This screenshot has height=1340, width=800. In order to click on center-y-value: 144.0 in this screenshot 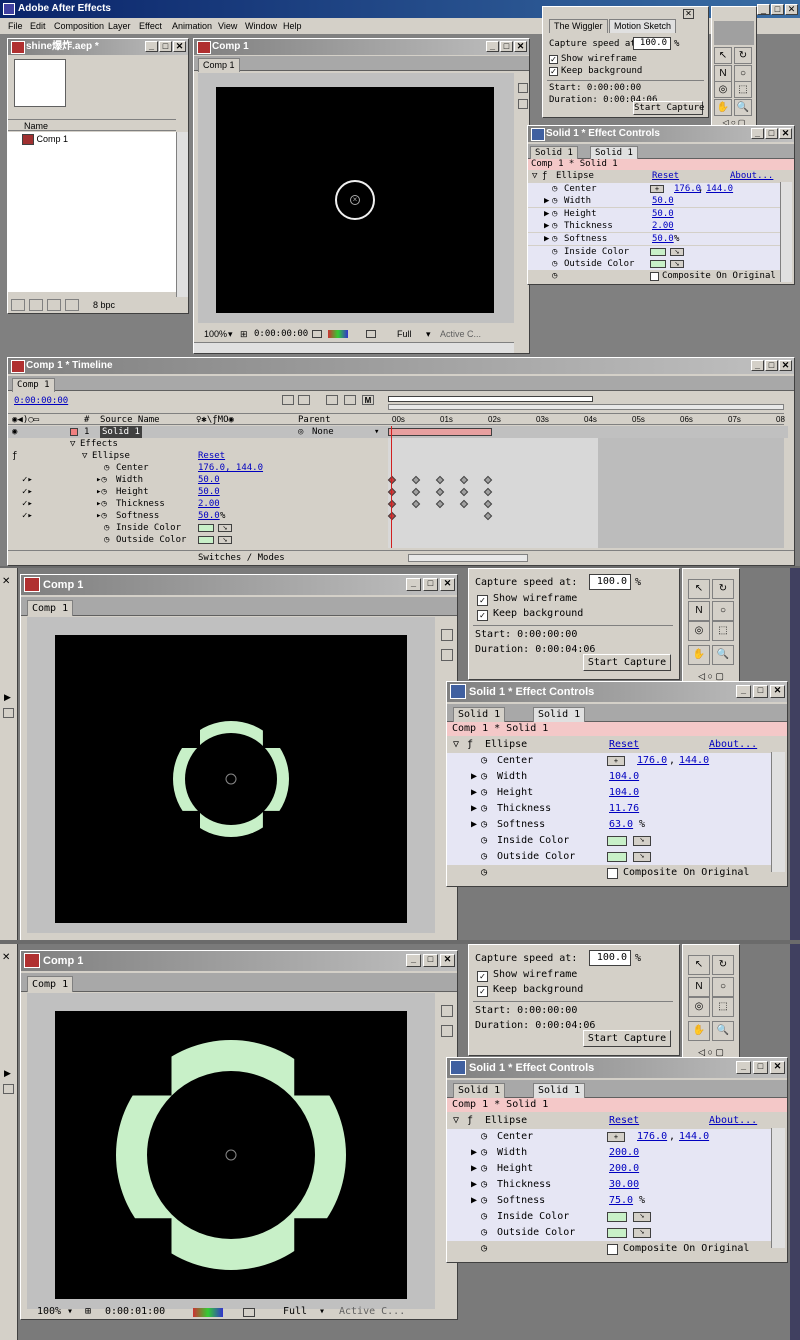, I will do `click(719, 189)`.